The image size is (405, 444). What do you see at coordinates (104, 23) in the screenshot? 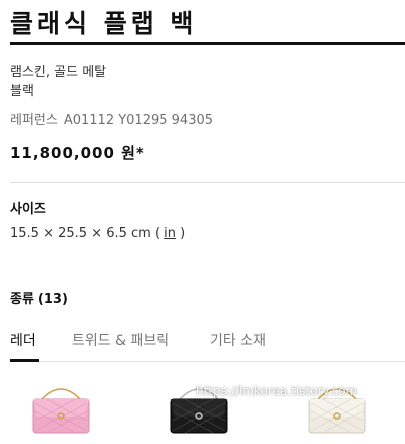
I see `product-title: 클래식 플랩 백` at bounding box center [104, 23].